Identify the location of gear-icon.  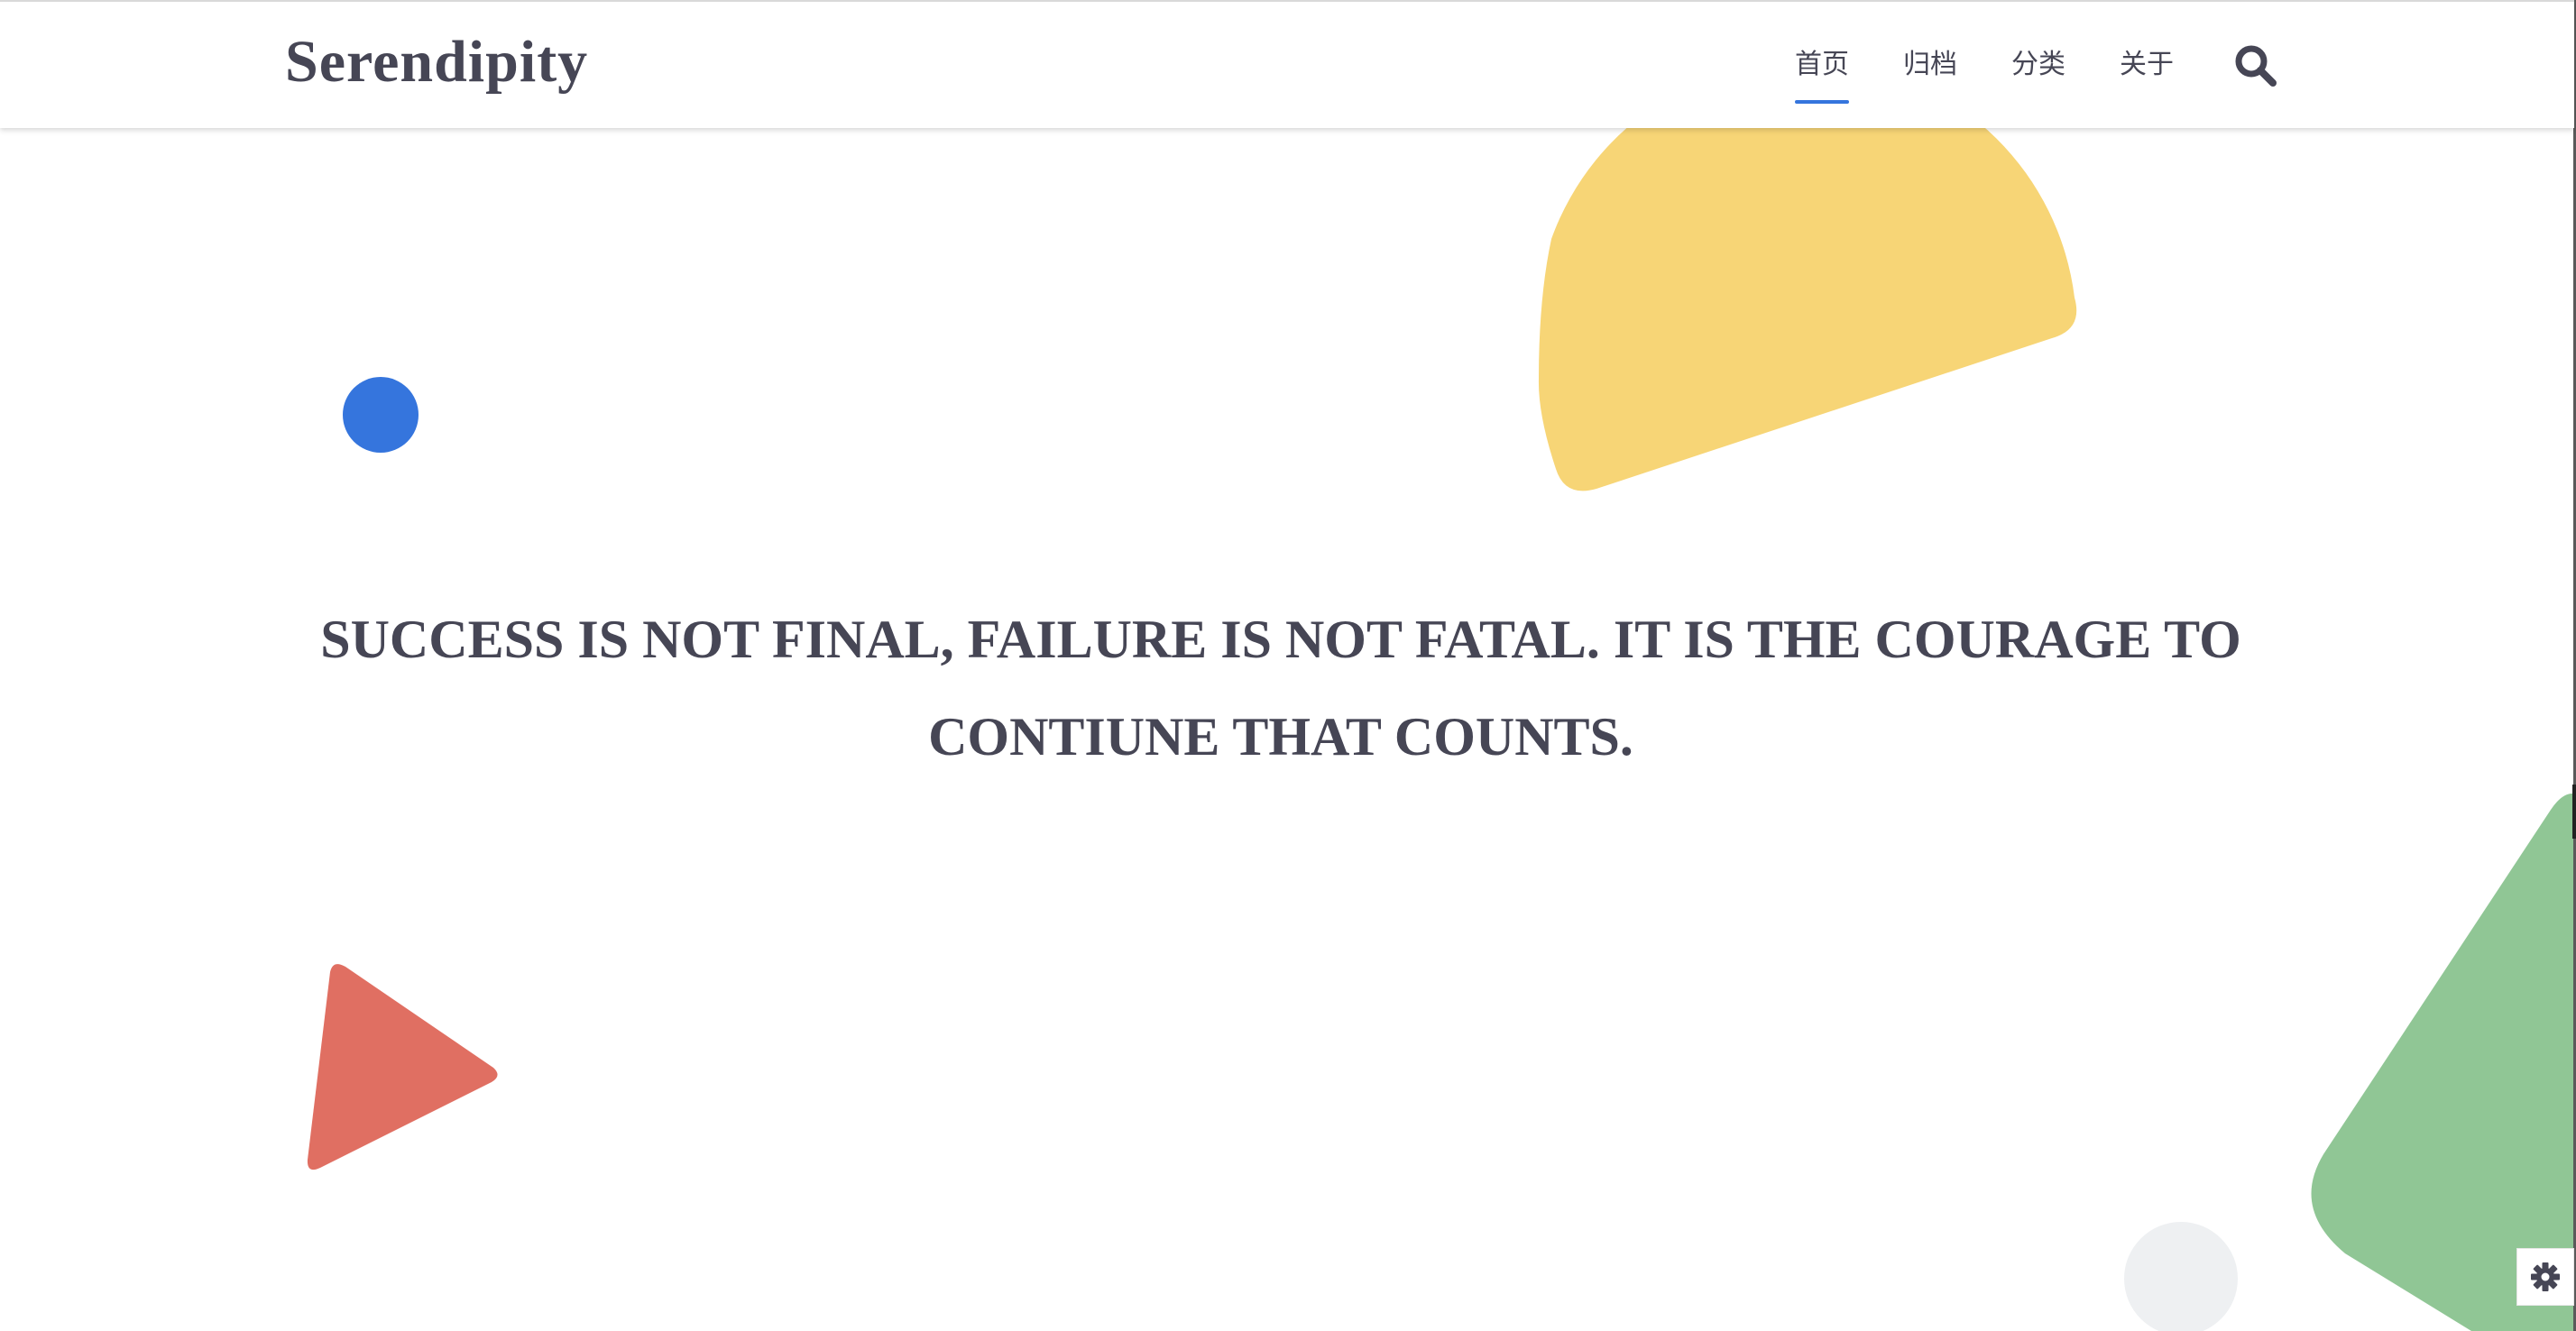
(2546, 1276).